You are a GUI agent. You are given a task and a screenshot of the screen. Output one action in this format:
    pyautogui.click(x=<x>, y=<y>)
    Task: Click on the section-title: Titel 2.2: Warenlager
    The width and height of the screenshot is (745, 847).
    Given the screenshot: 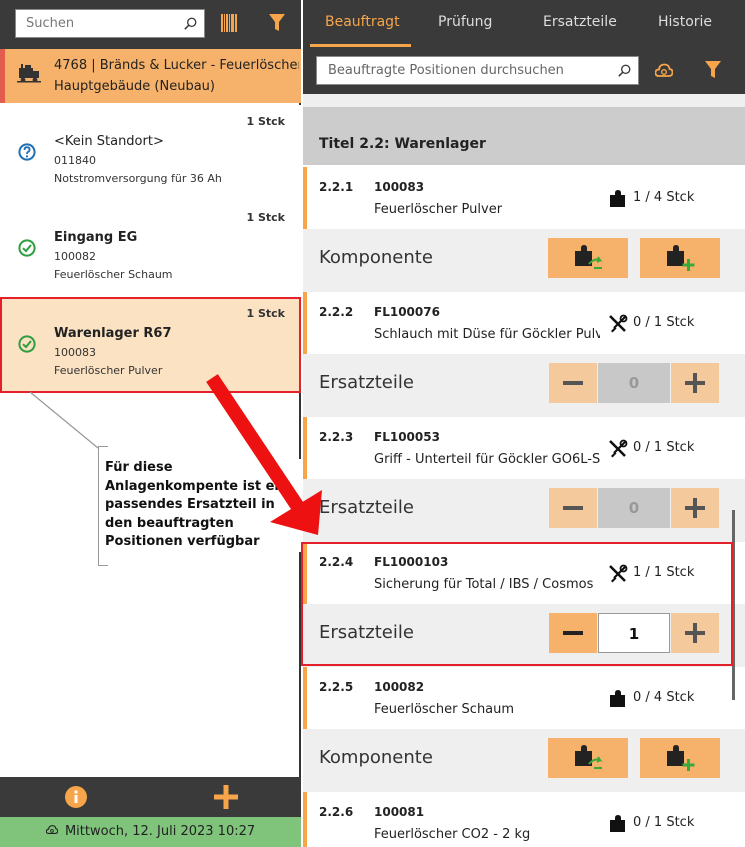 What is the action you would take?
    pyautogui.click(x=524, y=136)
    